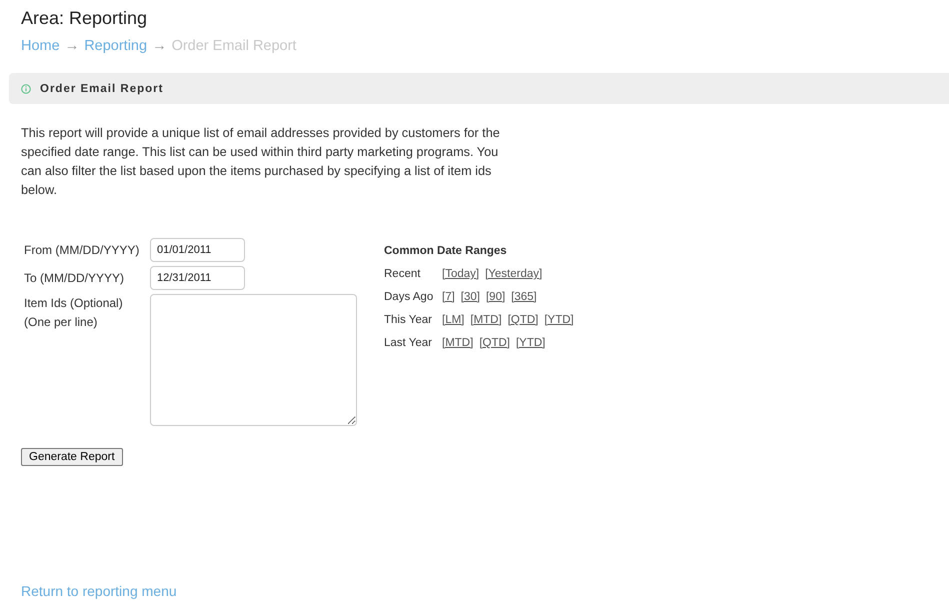  What do you see at coordinates (82, 250) in the screenshot?
I see `field-label: From (MM/DD/YYYY)` at bounding box center [82, 250].